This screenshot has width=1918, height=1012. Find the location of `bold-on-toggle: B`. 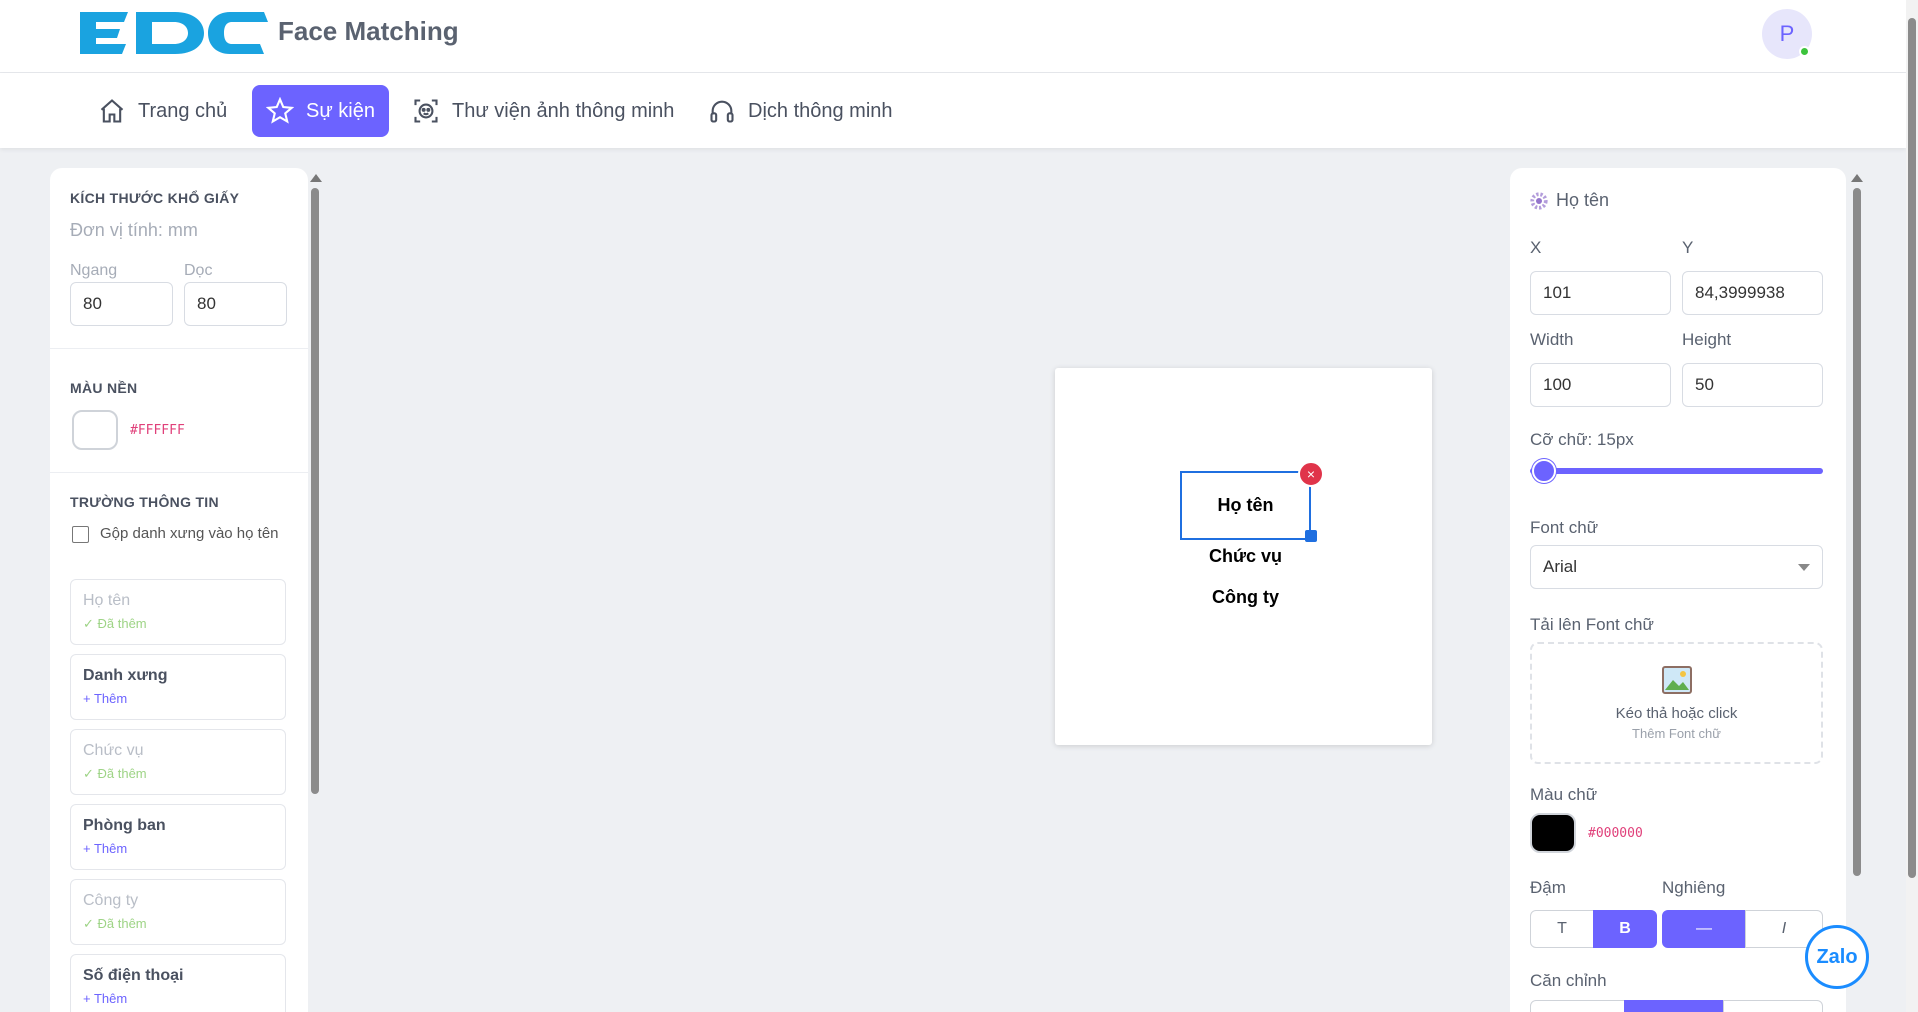

bold-on-toggle: B is located at coordinates (1625, 929).